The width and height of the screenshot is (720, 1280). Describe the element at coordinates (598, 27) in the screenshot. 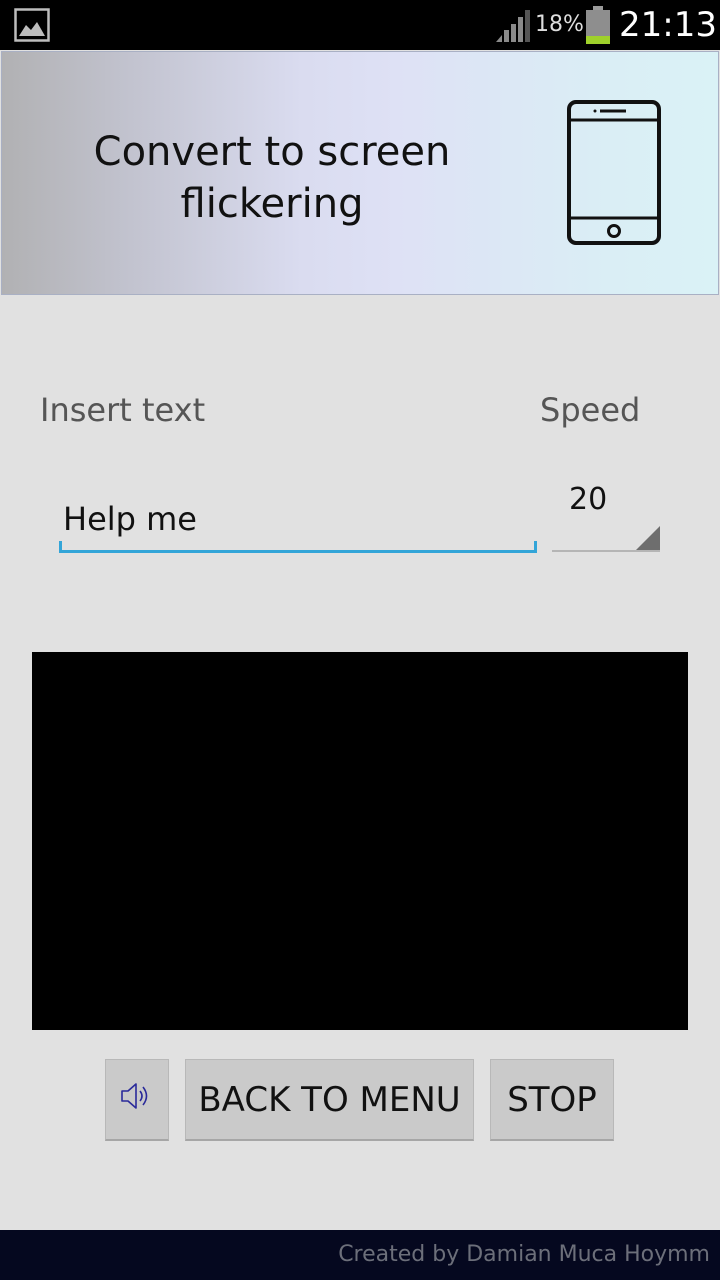

I see `battery-icon` at that location.